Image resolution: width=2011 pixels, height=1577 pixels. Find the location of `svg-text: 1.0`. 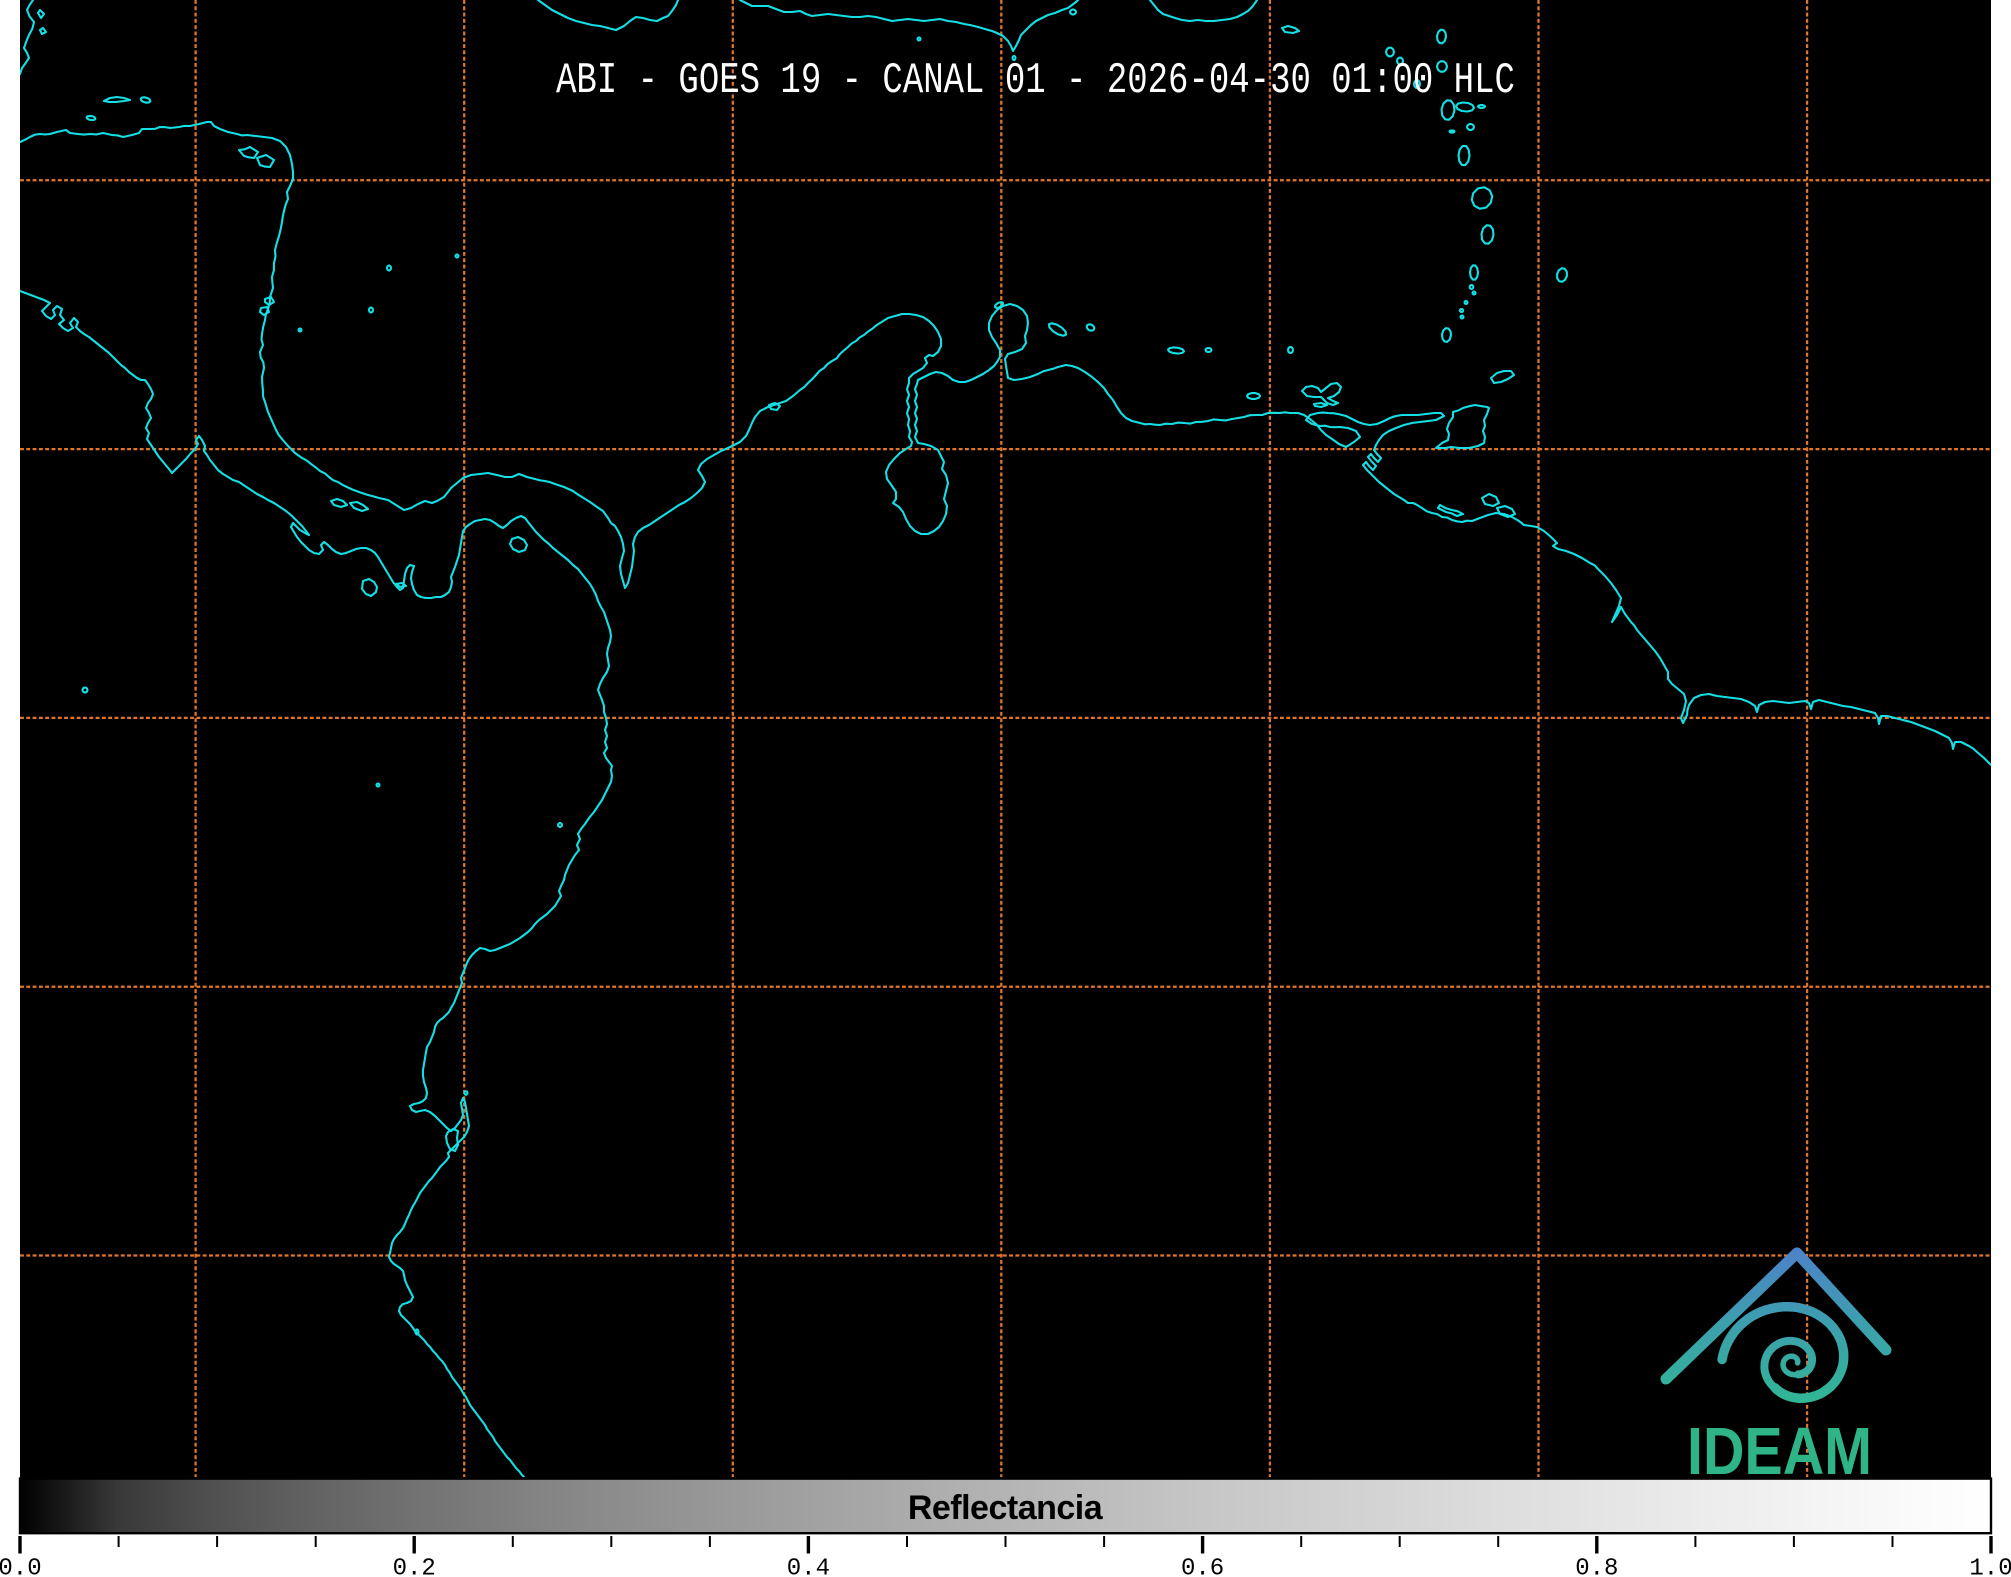

svg-text: 1.0 is located at coordinates (1990, 1566).